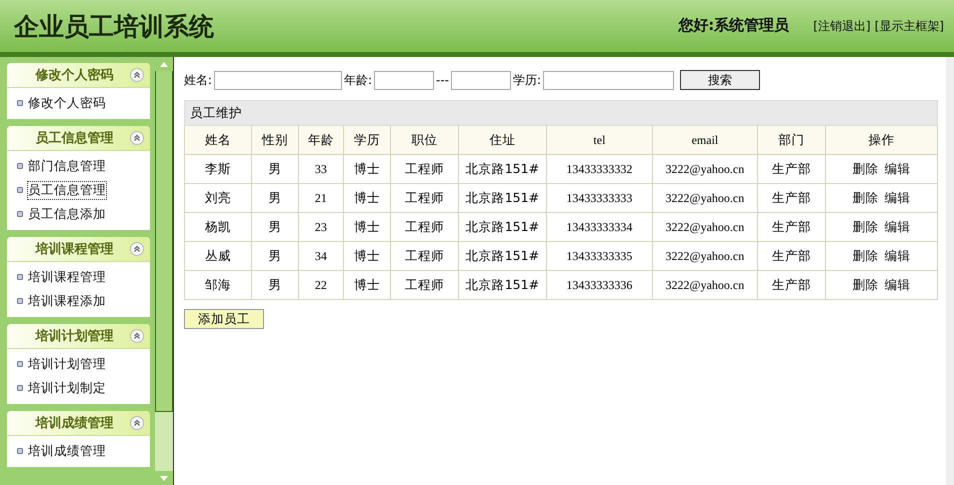  I want to click on menu-item: 培训计划管理, so click(67, 364).